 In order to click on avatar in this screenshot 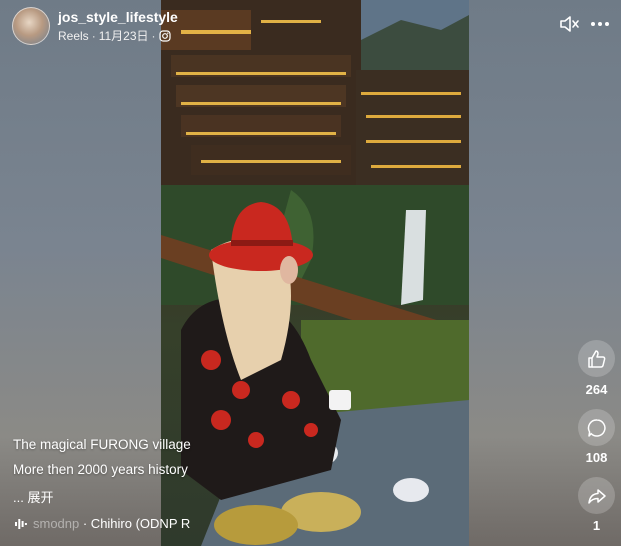, I will do `click(31, 26)`.